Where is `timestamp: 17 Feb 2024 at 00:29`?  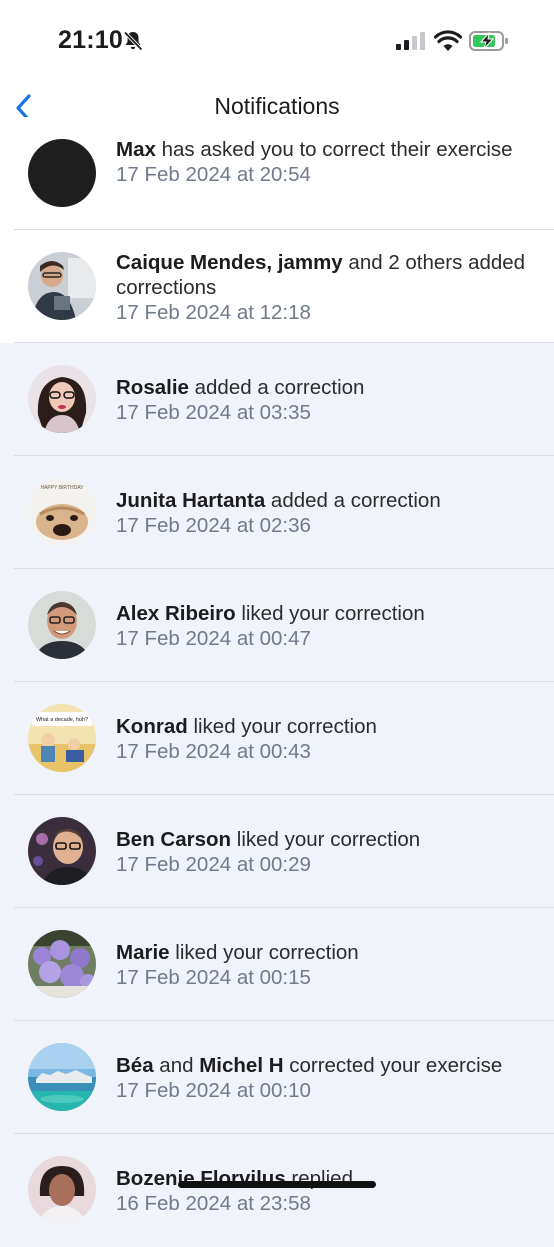 timestamp: 17 Feb 2024 at 00:29 is located at coordinates (213, 864).